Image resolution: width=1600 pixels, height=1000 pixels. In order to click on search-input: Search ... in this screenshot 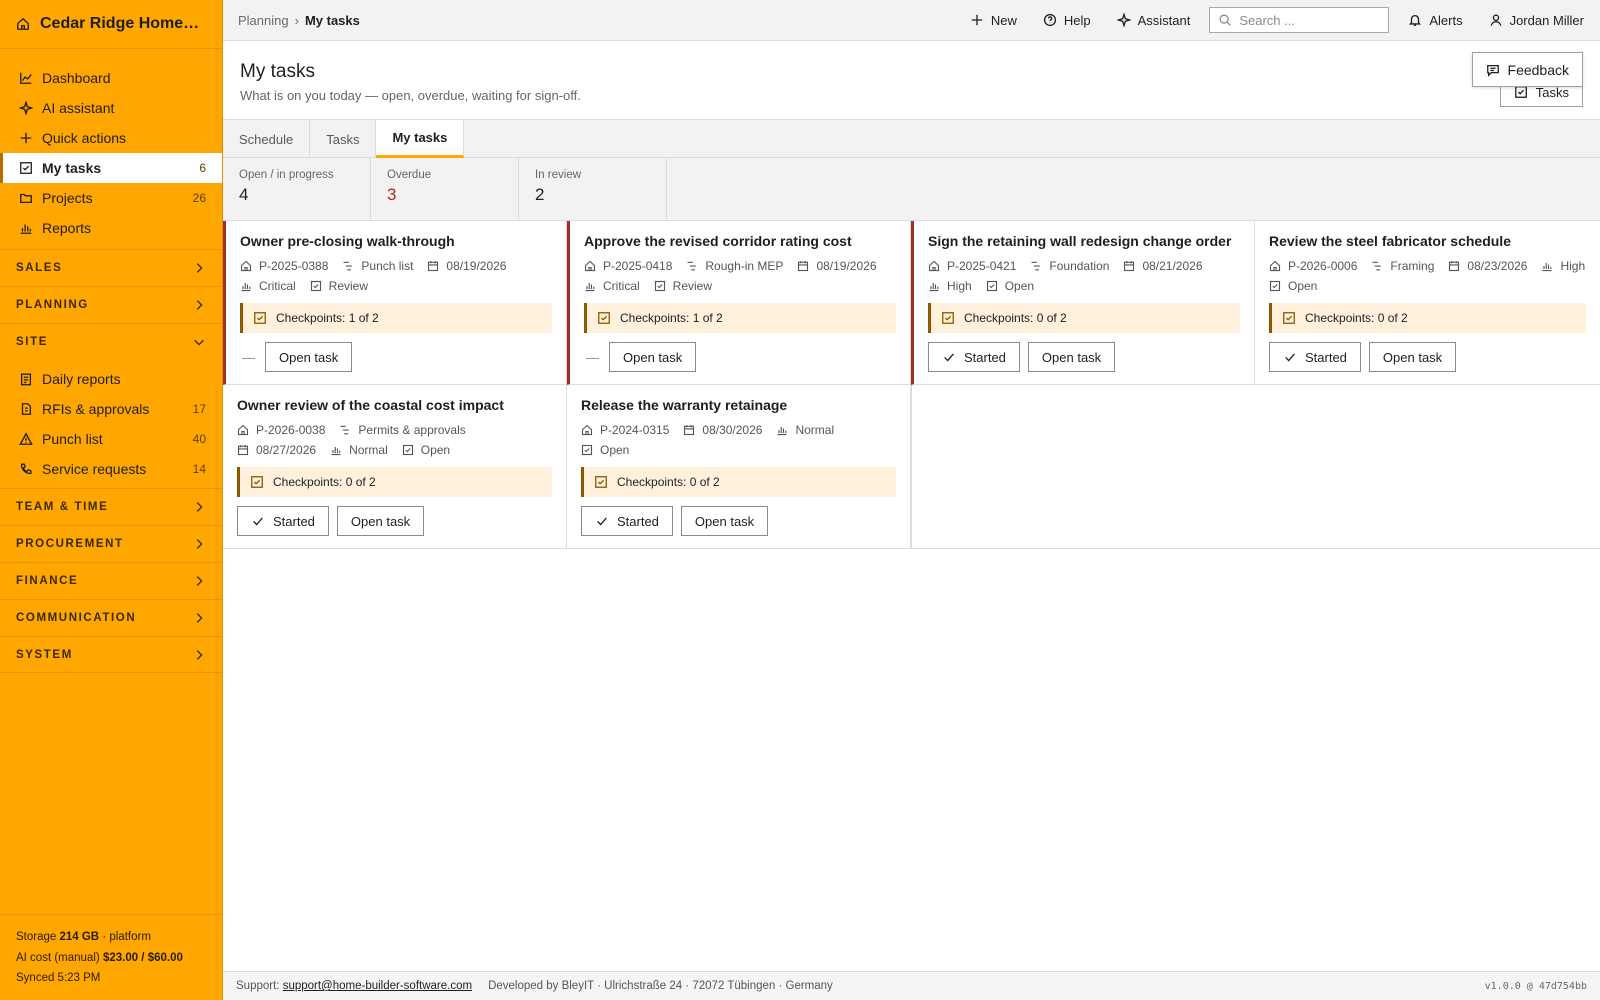, I will do `click(1299, 20)`.